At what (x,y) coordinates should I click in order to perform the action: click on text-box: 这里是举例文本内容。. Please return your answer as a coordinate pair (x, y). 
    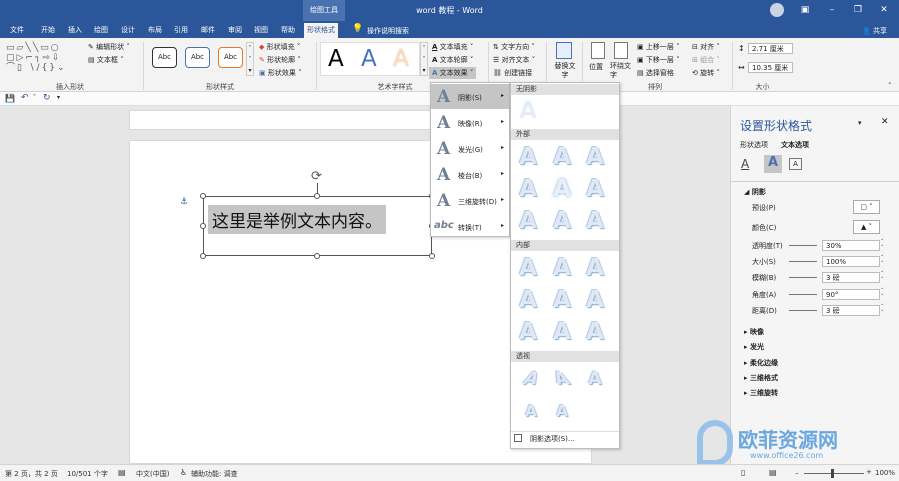
    Looking at the image, I should click on (317, 226).